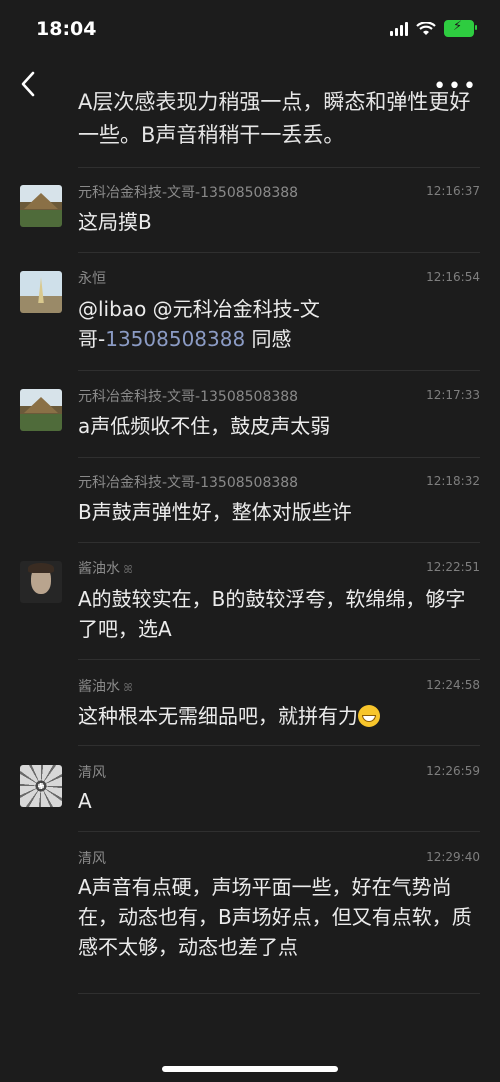  What do you see at coordinates (85, 801) in the screenshot?
I see `message-text: A` at bounding box center [85, 801].